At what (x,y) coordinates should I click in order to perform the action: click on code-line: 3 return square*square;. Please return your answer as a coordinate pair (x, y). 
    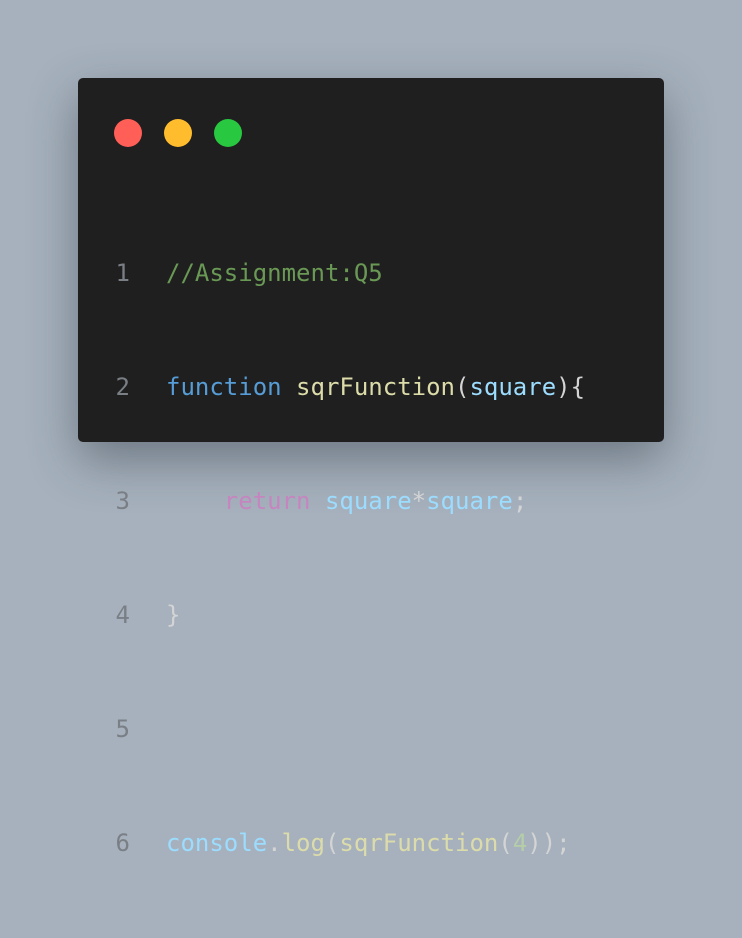
    Looking at the image, I should click on (331, 501).